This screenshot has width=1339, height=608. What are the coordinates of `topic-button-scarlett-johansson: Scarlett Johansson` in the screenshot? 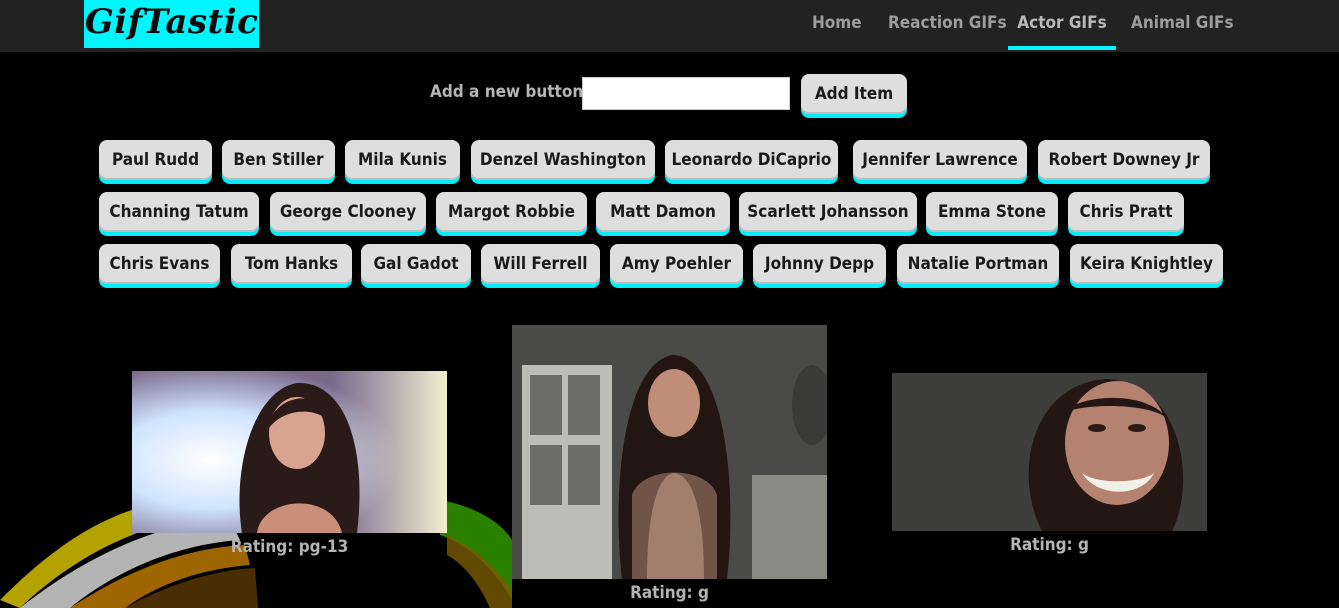 It's located at (828, 212).